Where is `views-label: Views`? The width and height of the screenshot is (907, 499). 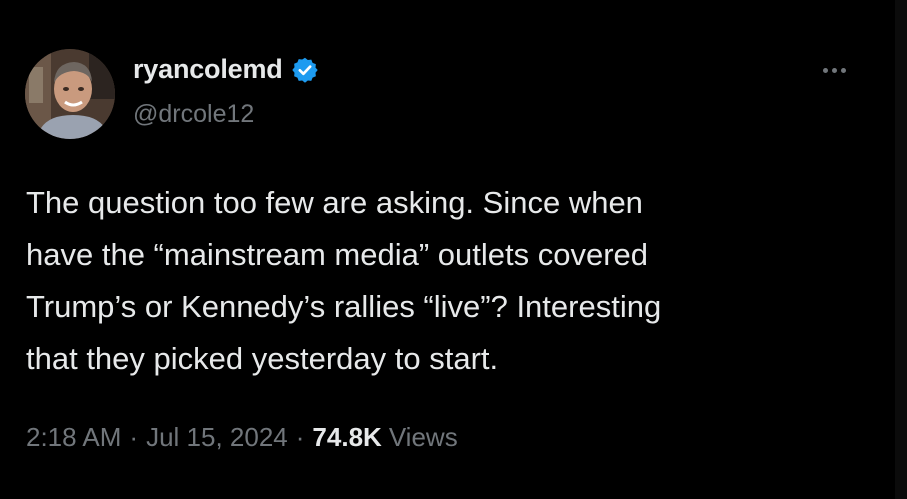
views-label: Views is located at coordinates (423, 437).